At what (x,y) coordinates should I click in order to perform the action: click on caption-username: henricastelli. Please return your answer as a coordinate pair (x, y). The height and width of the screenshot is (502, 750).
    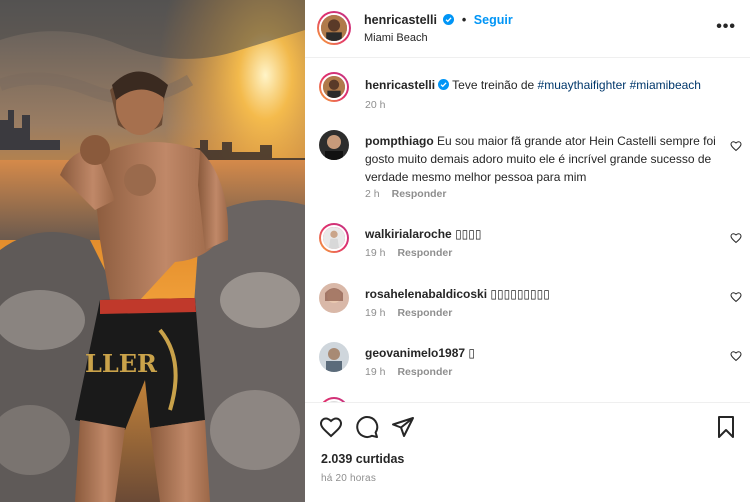
    Looking at the image, I should click on (400, 85).